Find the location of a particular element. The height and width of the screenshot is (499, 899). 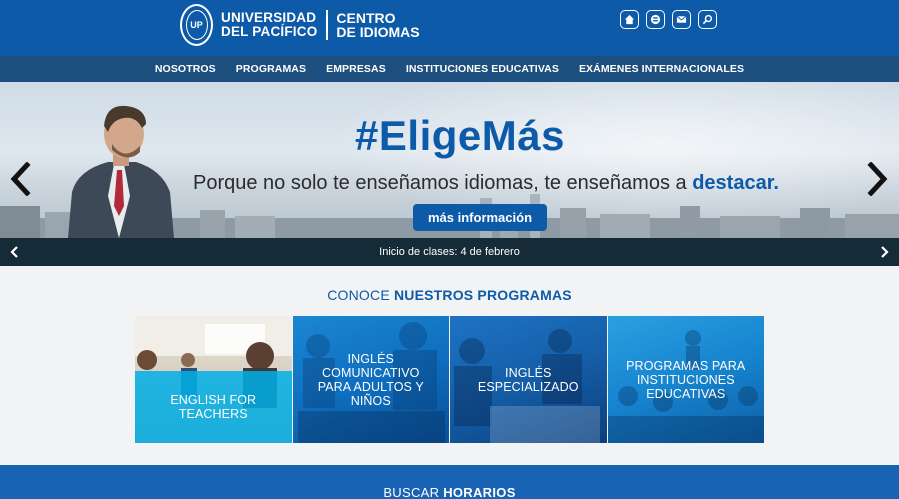

card-label-line: EDUCATIVAS is located at coordinates (686, 394).